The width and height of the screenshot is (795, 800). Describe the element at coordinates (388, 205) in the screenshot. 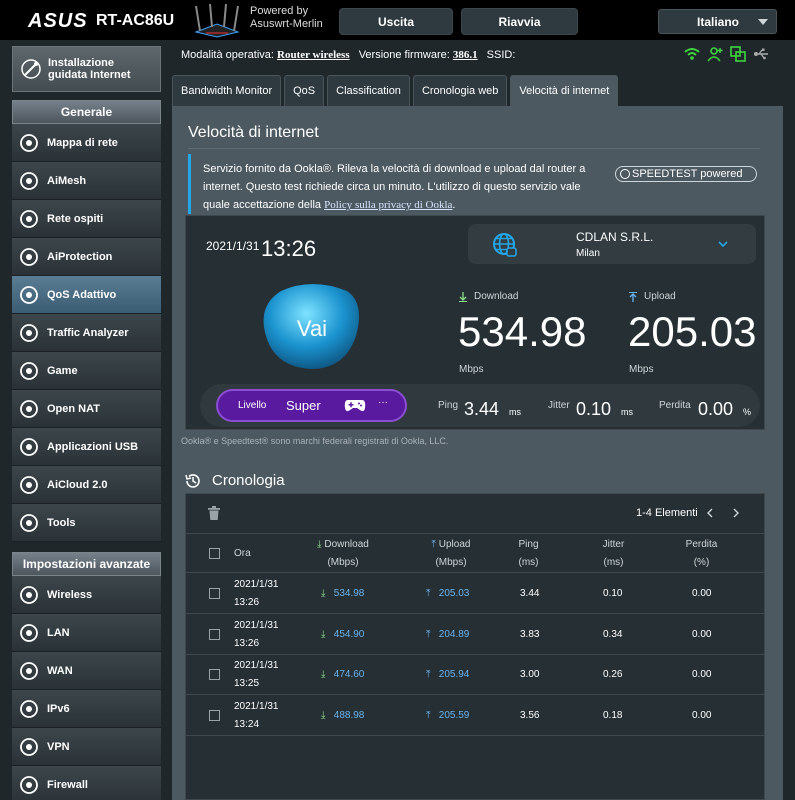

I see `privacy-policy-link: Policy sulla privacy di Ookla` at that location.